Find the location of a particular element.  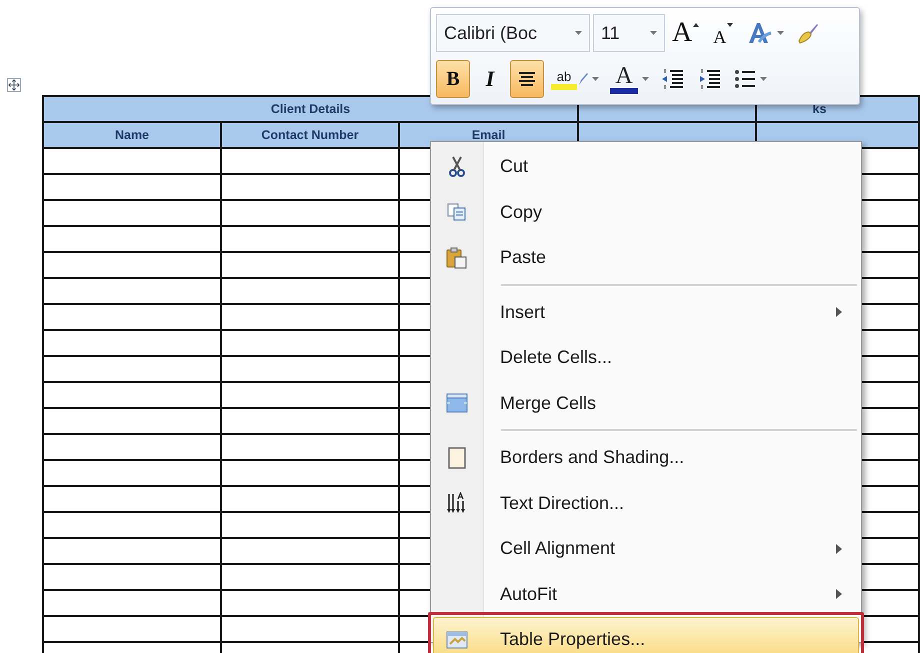

shrink-font-button: A is located at coordinates (723, 33).